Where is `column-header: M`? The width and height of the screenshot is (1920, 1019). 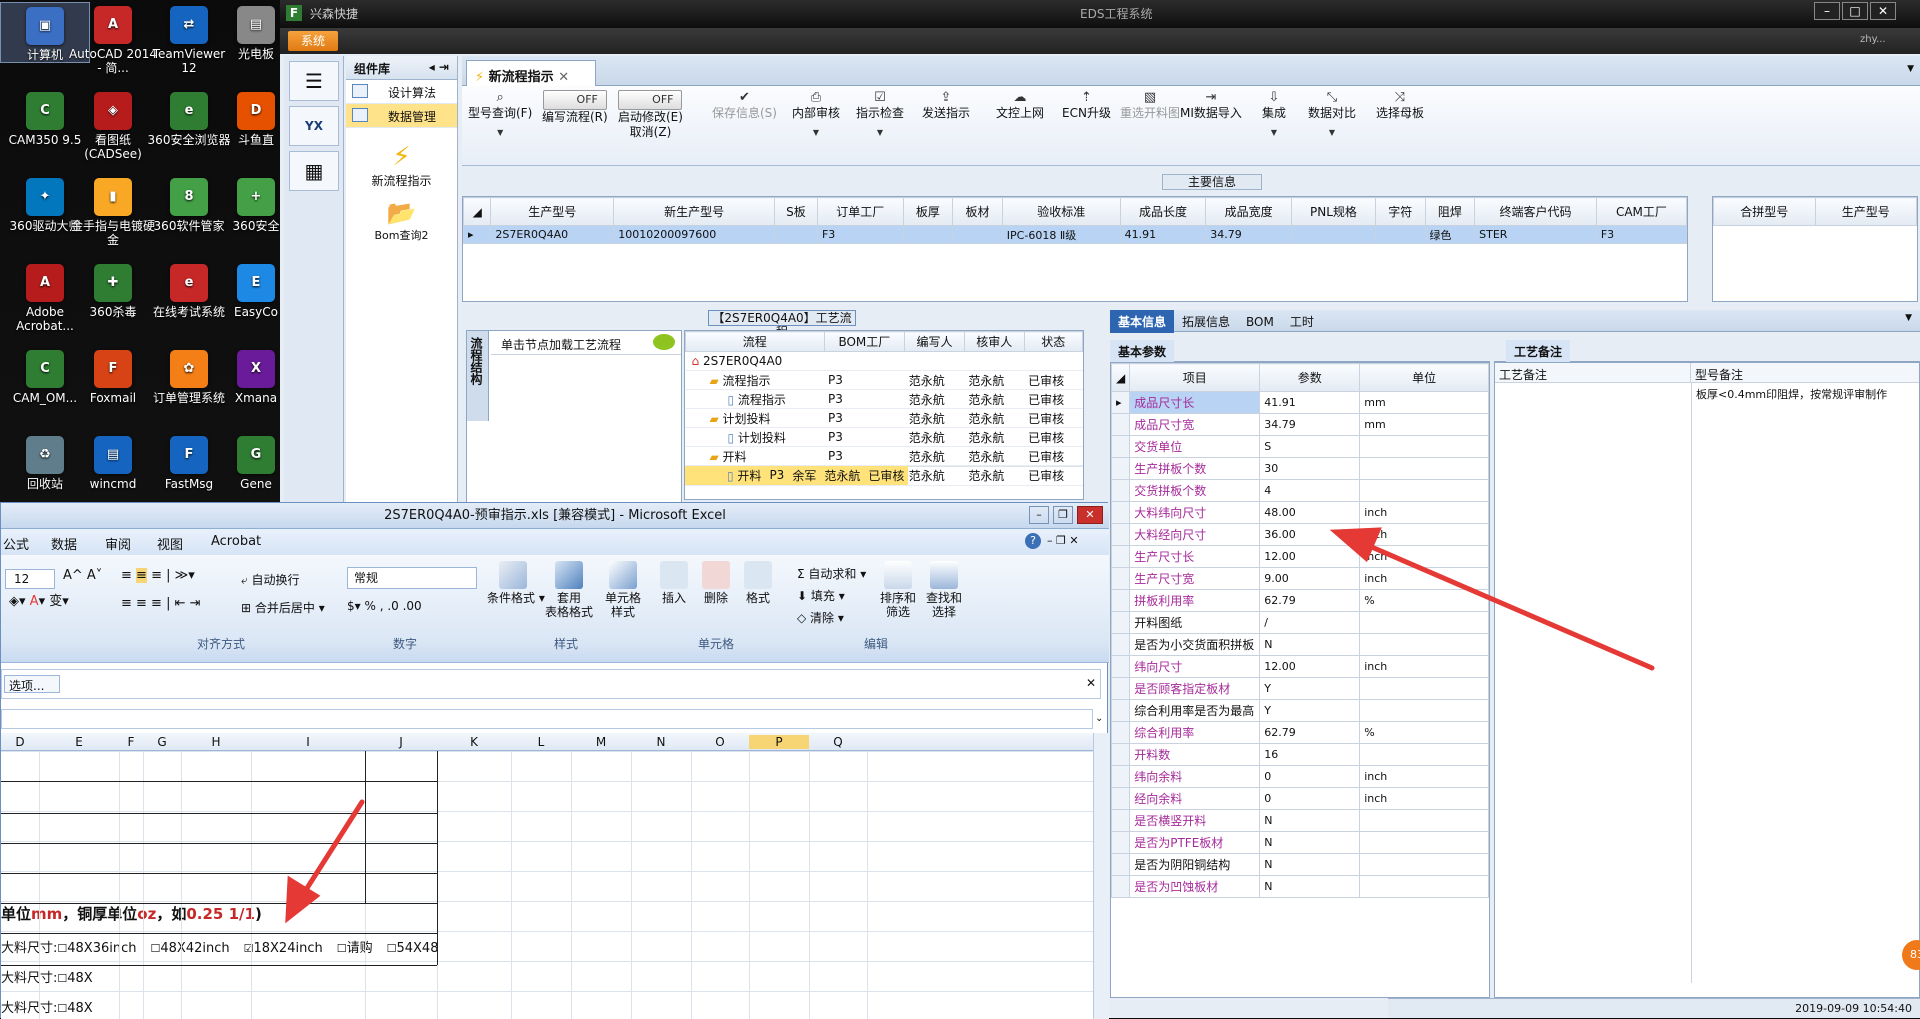
column-header: M is located at coordinates (601, 742).